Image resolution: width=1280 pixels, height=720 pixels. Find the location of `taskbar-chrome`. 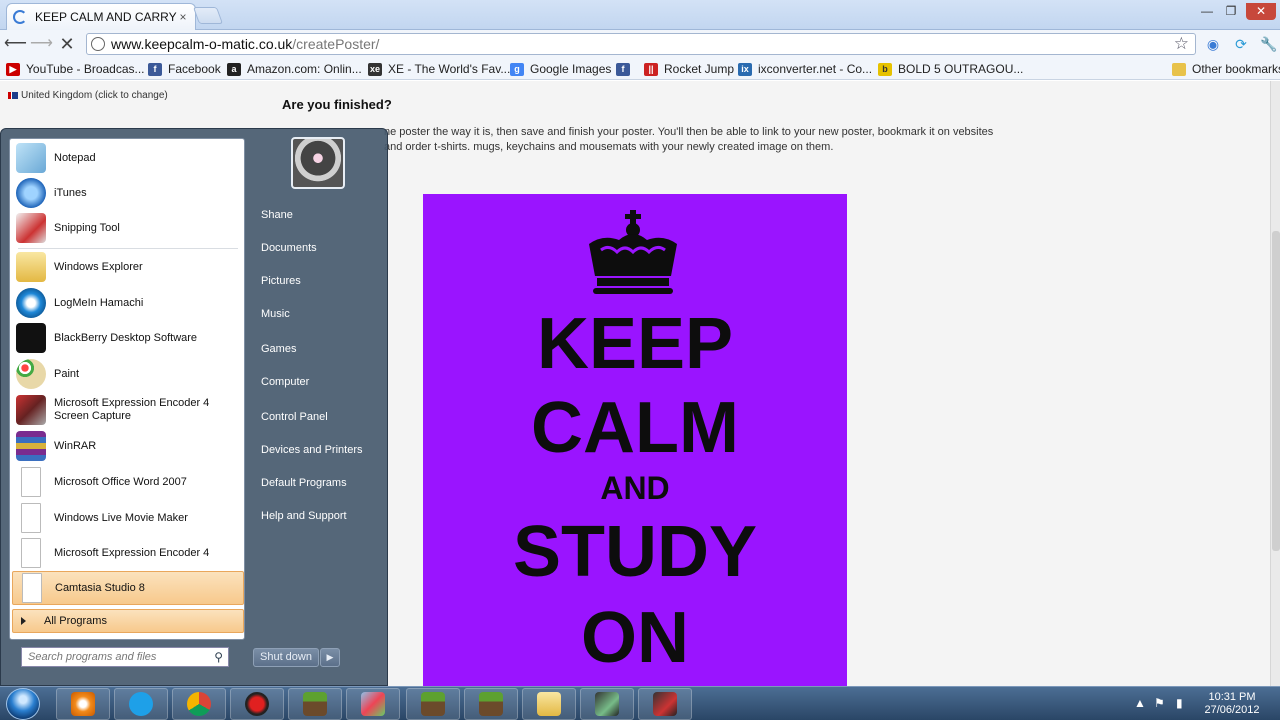

taskbar-chrome is located at coordinates (199, 704).